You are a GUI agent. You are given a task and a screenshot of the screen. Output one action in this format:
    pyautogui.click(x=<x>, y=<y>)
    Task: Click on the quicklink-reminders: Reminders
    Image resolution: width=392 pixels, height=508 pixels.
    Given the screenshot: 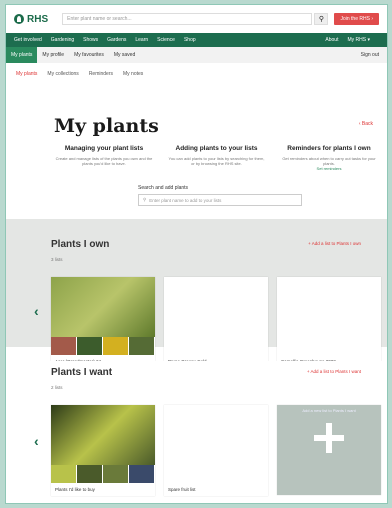 What is the action you would take?
    pyautogui.click(x=101, y=74)
    